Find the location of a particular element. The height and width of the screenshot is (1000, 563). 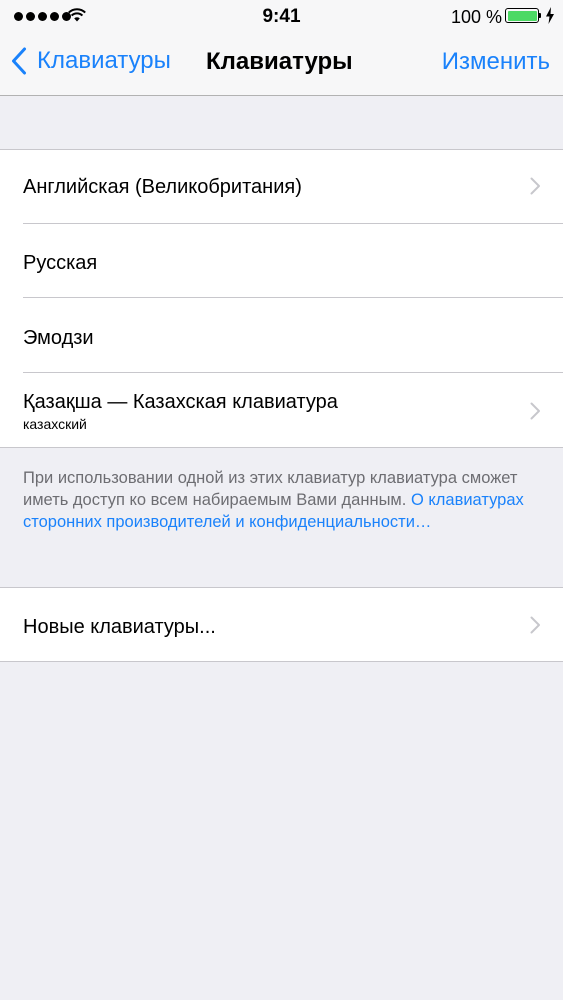

list-item-keyboard-english-uk: Английская (Великобритания) is located at coordinates (281, 187).